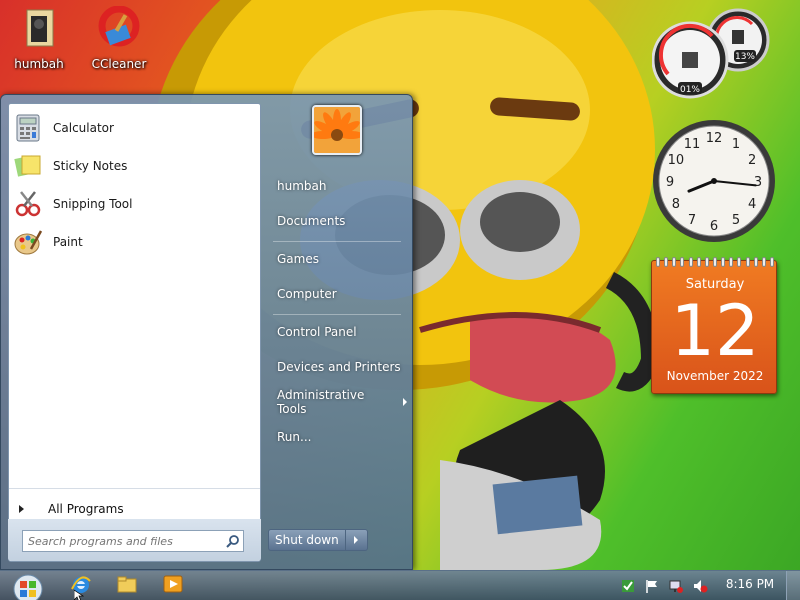  What do you see at coordinates (750, 584) in the screenshot?
I see `taskbar-clock: 8:16 PM` at bounding box center [750, 584].